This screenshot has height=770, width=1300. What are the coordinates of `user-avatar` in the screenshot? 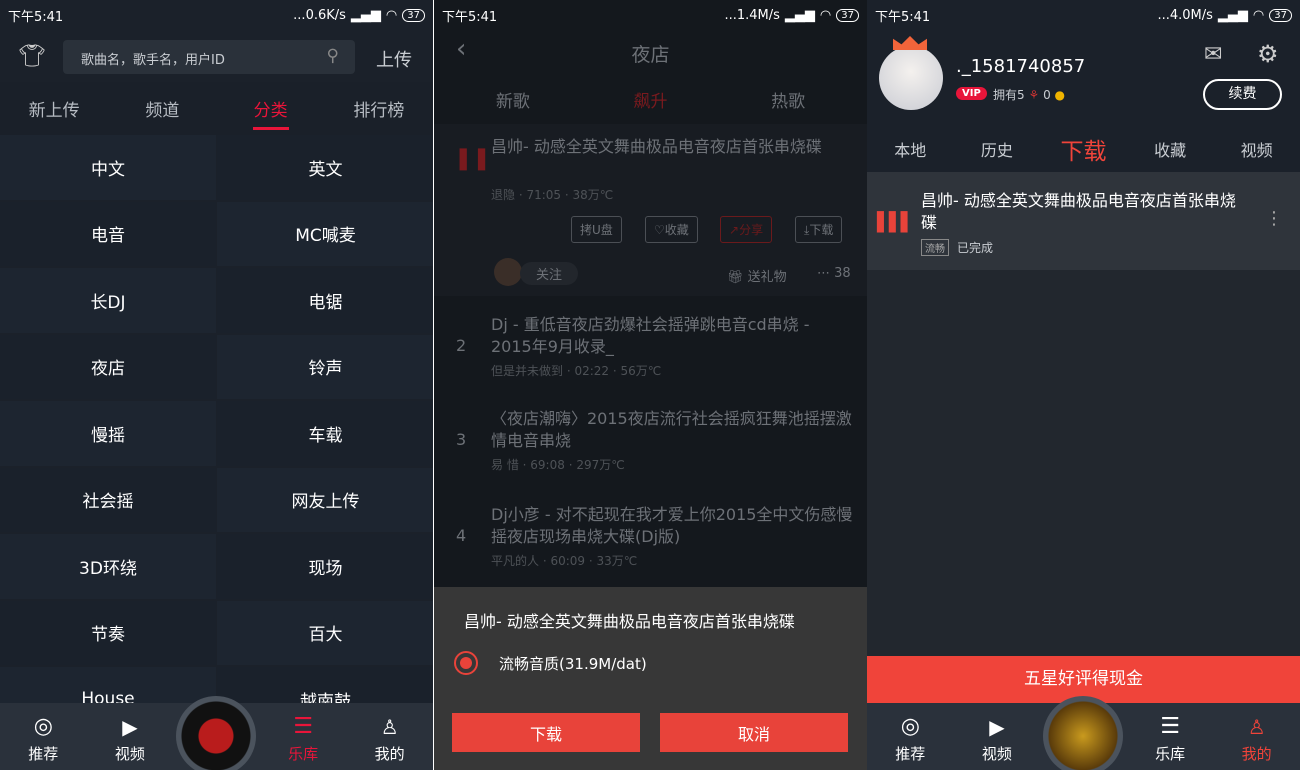 It's located at (911, 78).